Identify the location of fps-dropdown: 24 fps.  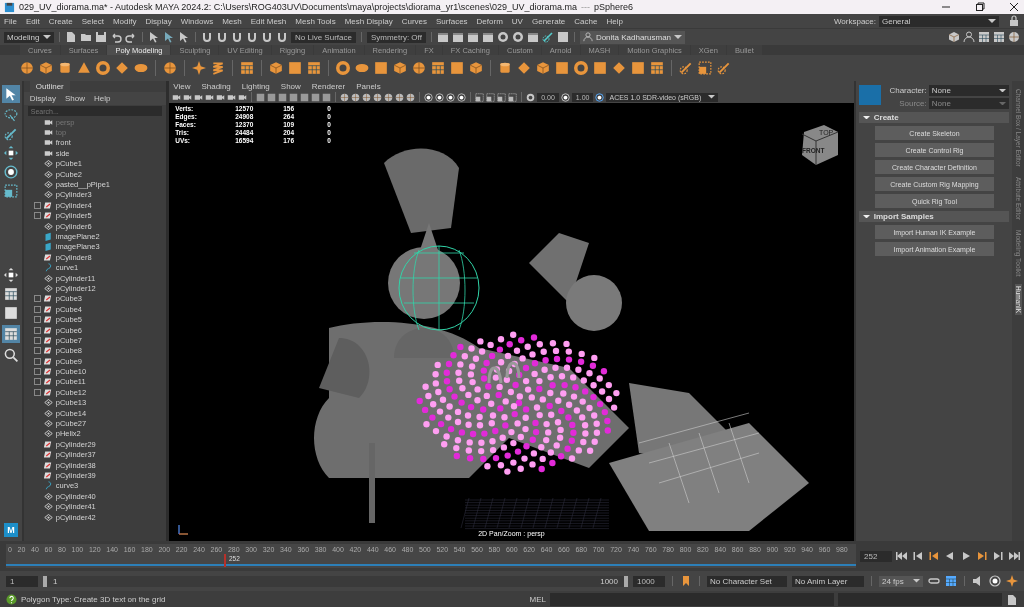
(901, 581).